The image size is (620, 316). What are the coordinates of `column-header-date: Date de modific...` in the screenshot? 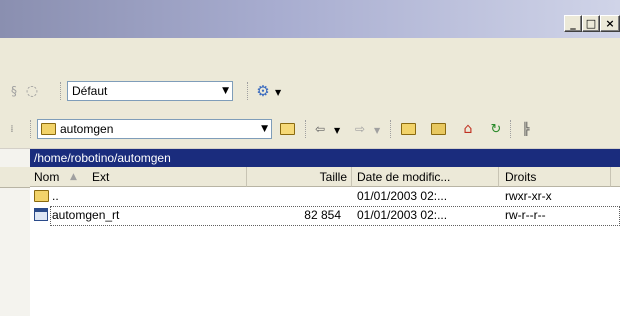 It's located at (425, 177).